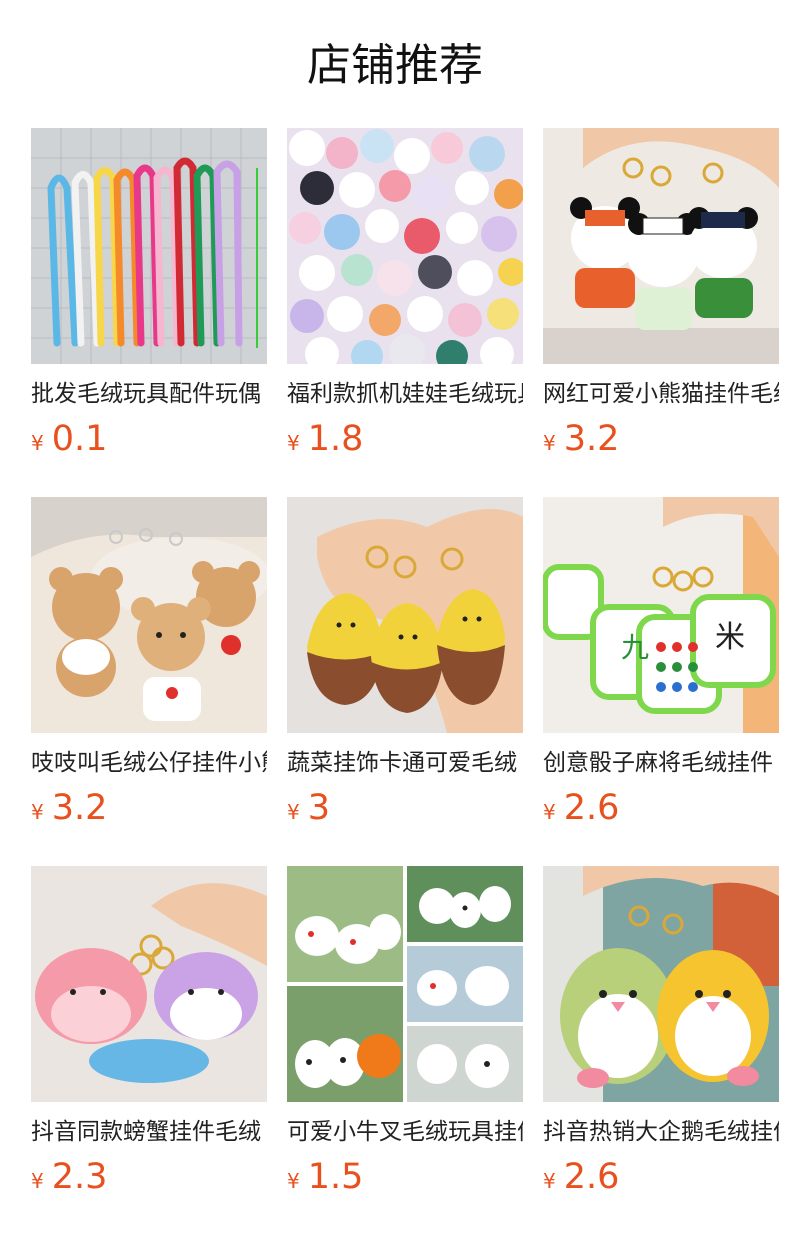 The width and height of the screenshot is (790, 1235). Describe the element at coordinates (405, 394) in the screenshot. I see `product-name: 福利款抓机娃娃毛绒玩具` at that location.